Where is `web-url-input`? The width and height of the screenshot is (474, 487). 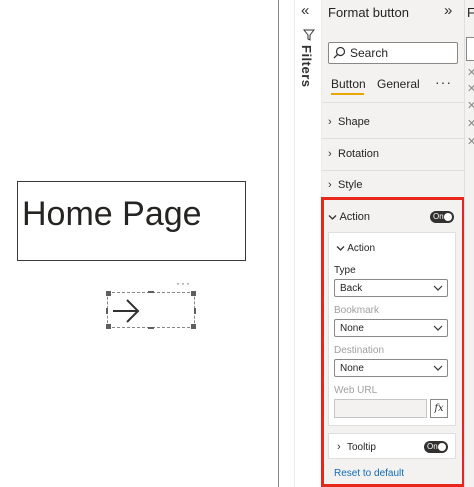
web-url-input is located at coordinates (380, 408).